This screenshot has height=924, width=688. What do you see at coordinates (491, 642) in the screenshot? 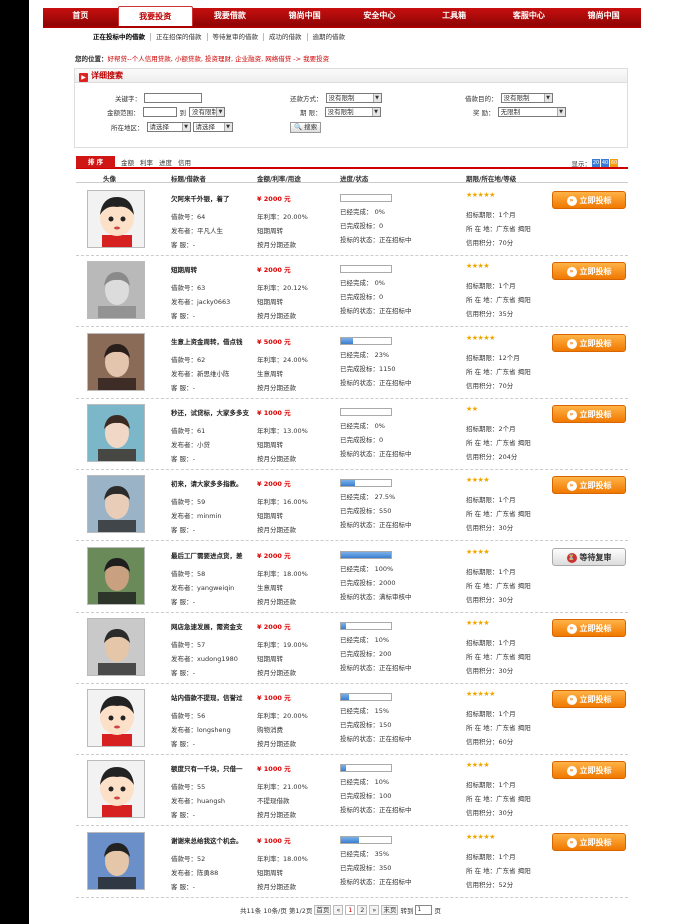
I see `loan-period: 招标期限：1个月` at bounding box center [491, 642].